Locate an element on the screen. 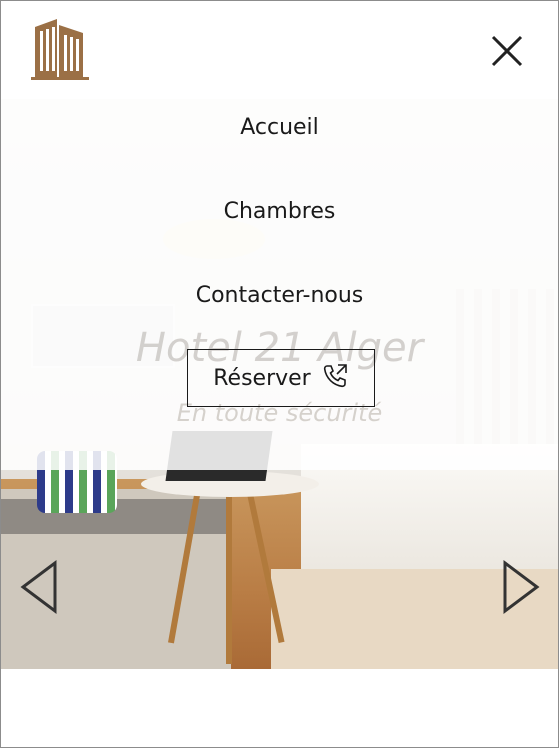  phone-call-icon is located at coordinates (335, 378).